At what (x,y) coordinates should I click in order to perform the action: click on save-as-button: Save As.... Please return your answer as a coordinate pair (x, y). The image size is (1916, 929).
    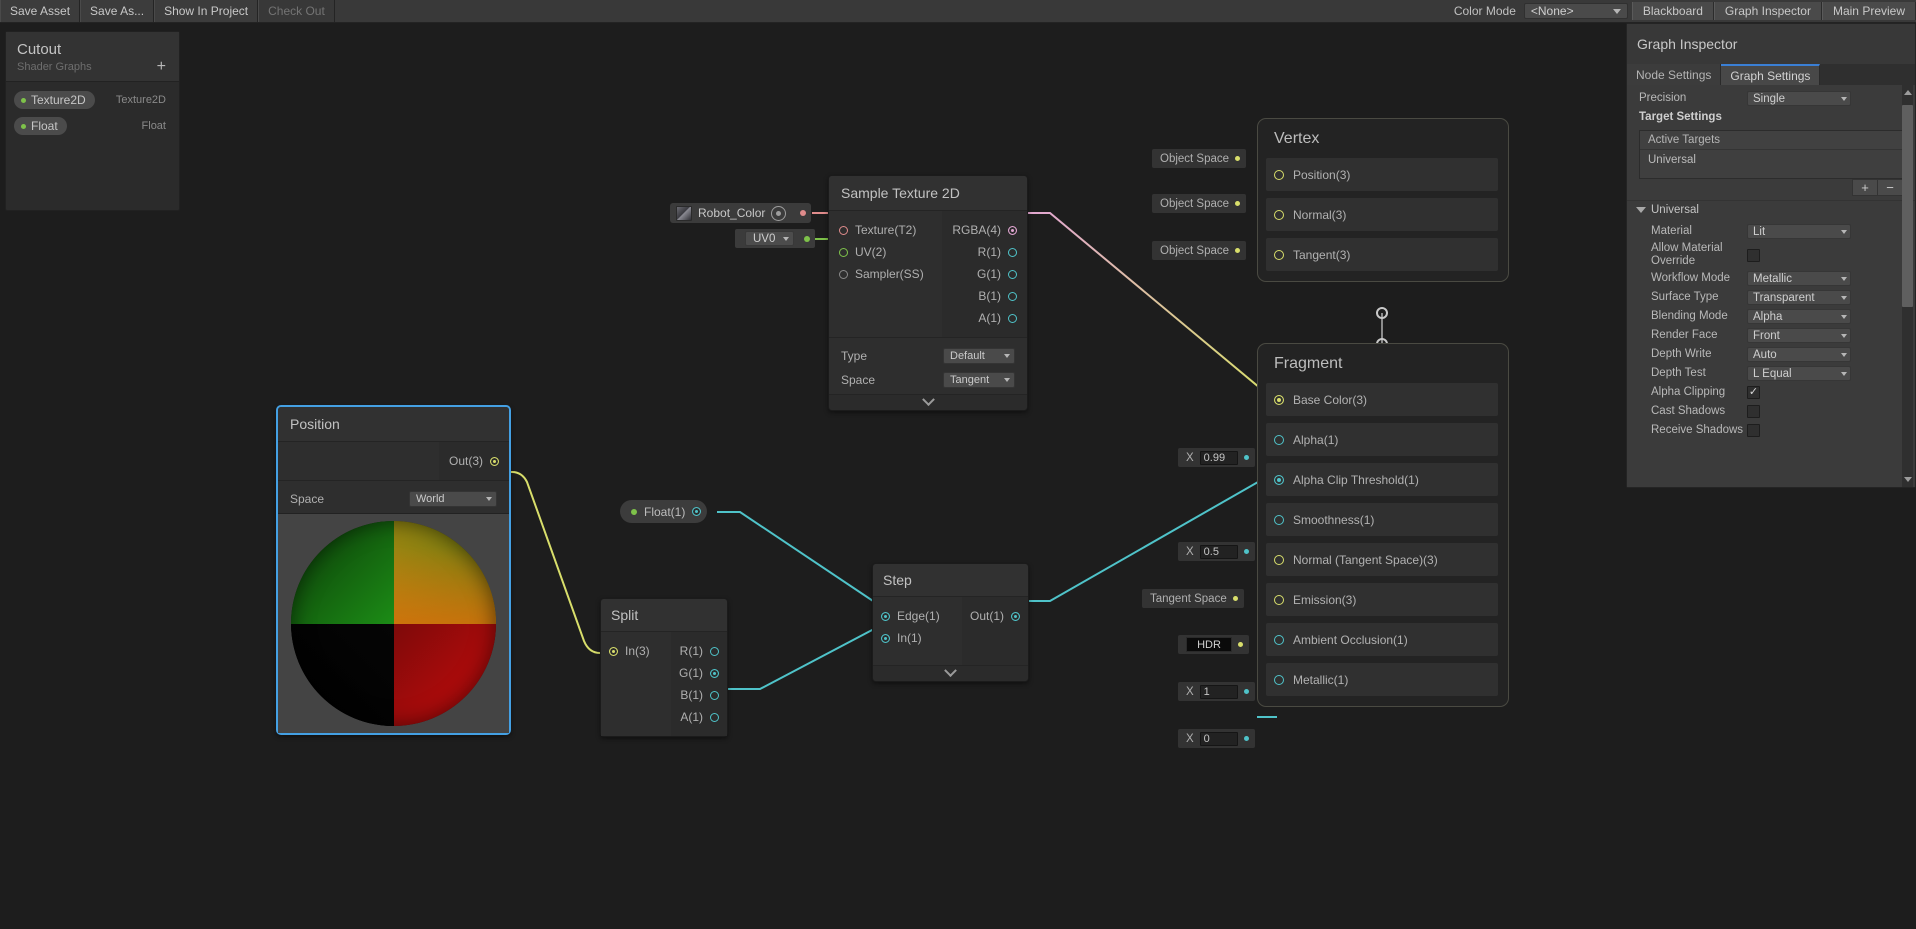
    Looking at the image, I should click on (117, 11).